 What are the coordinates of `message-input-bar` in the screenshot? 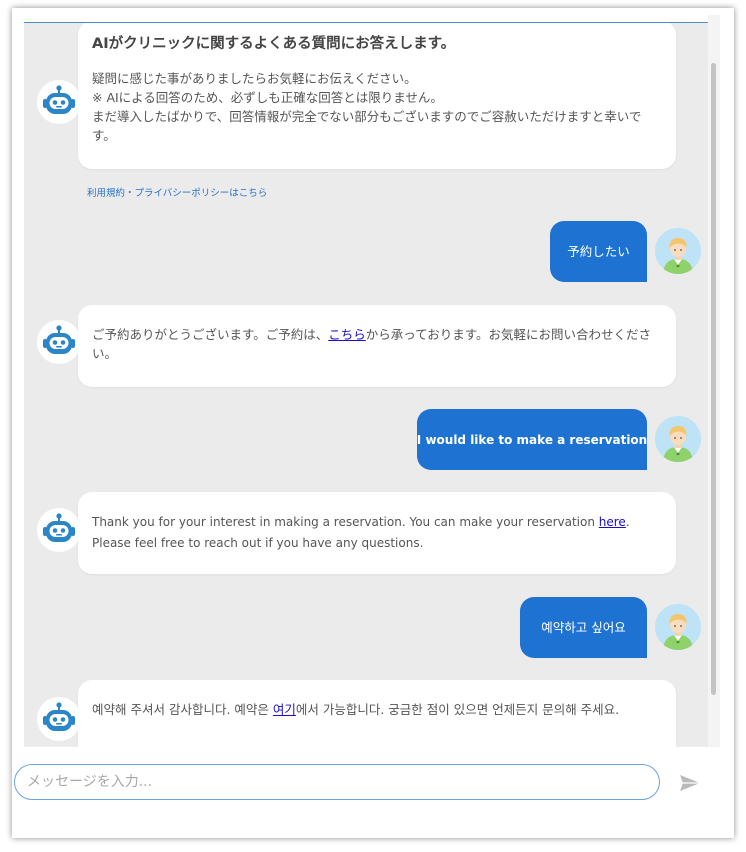 It's located at (366, 782).